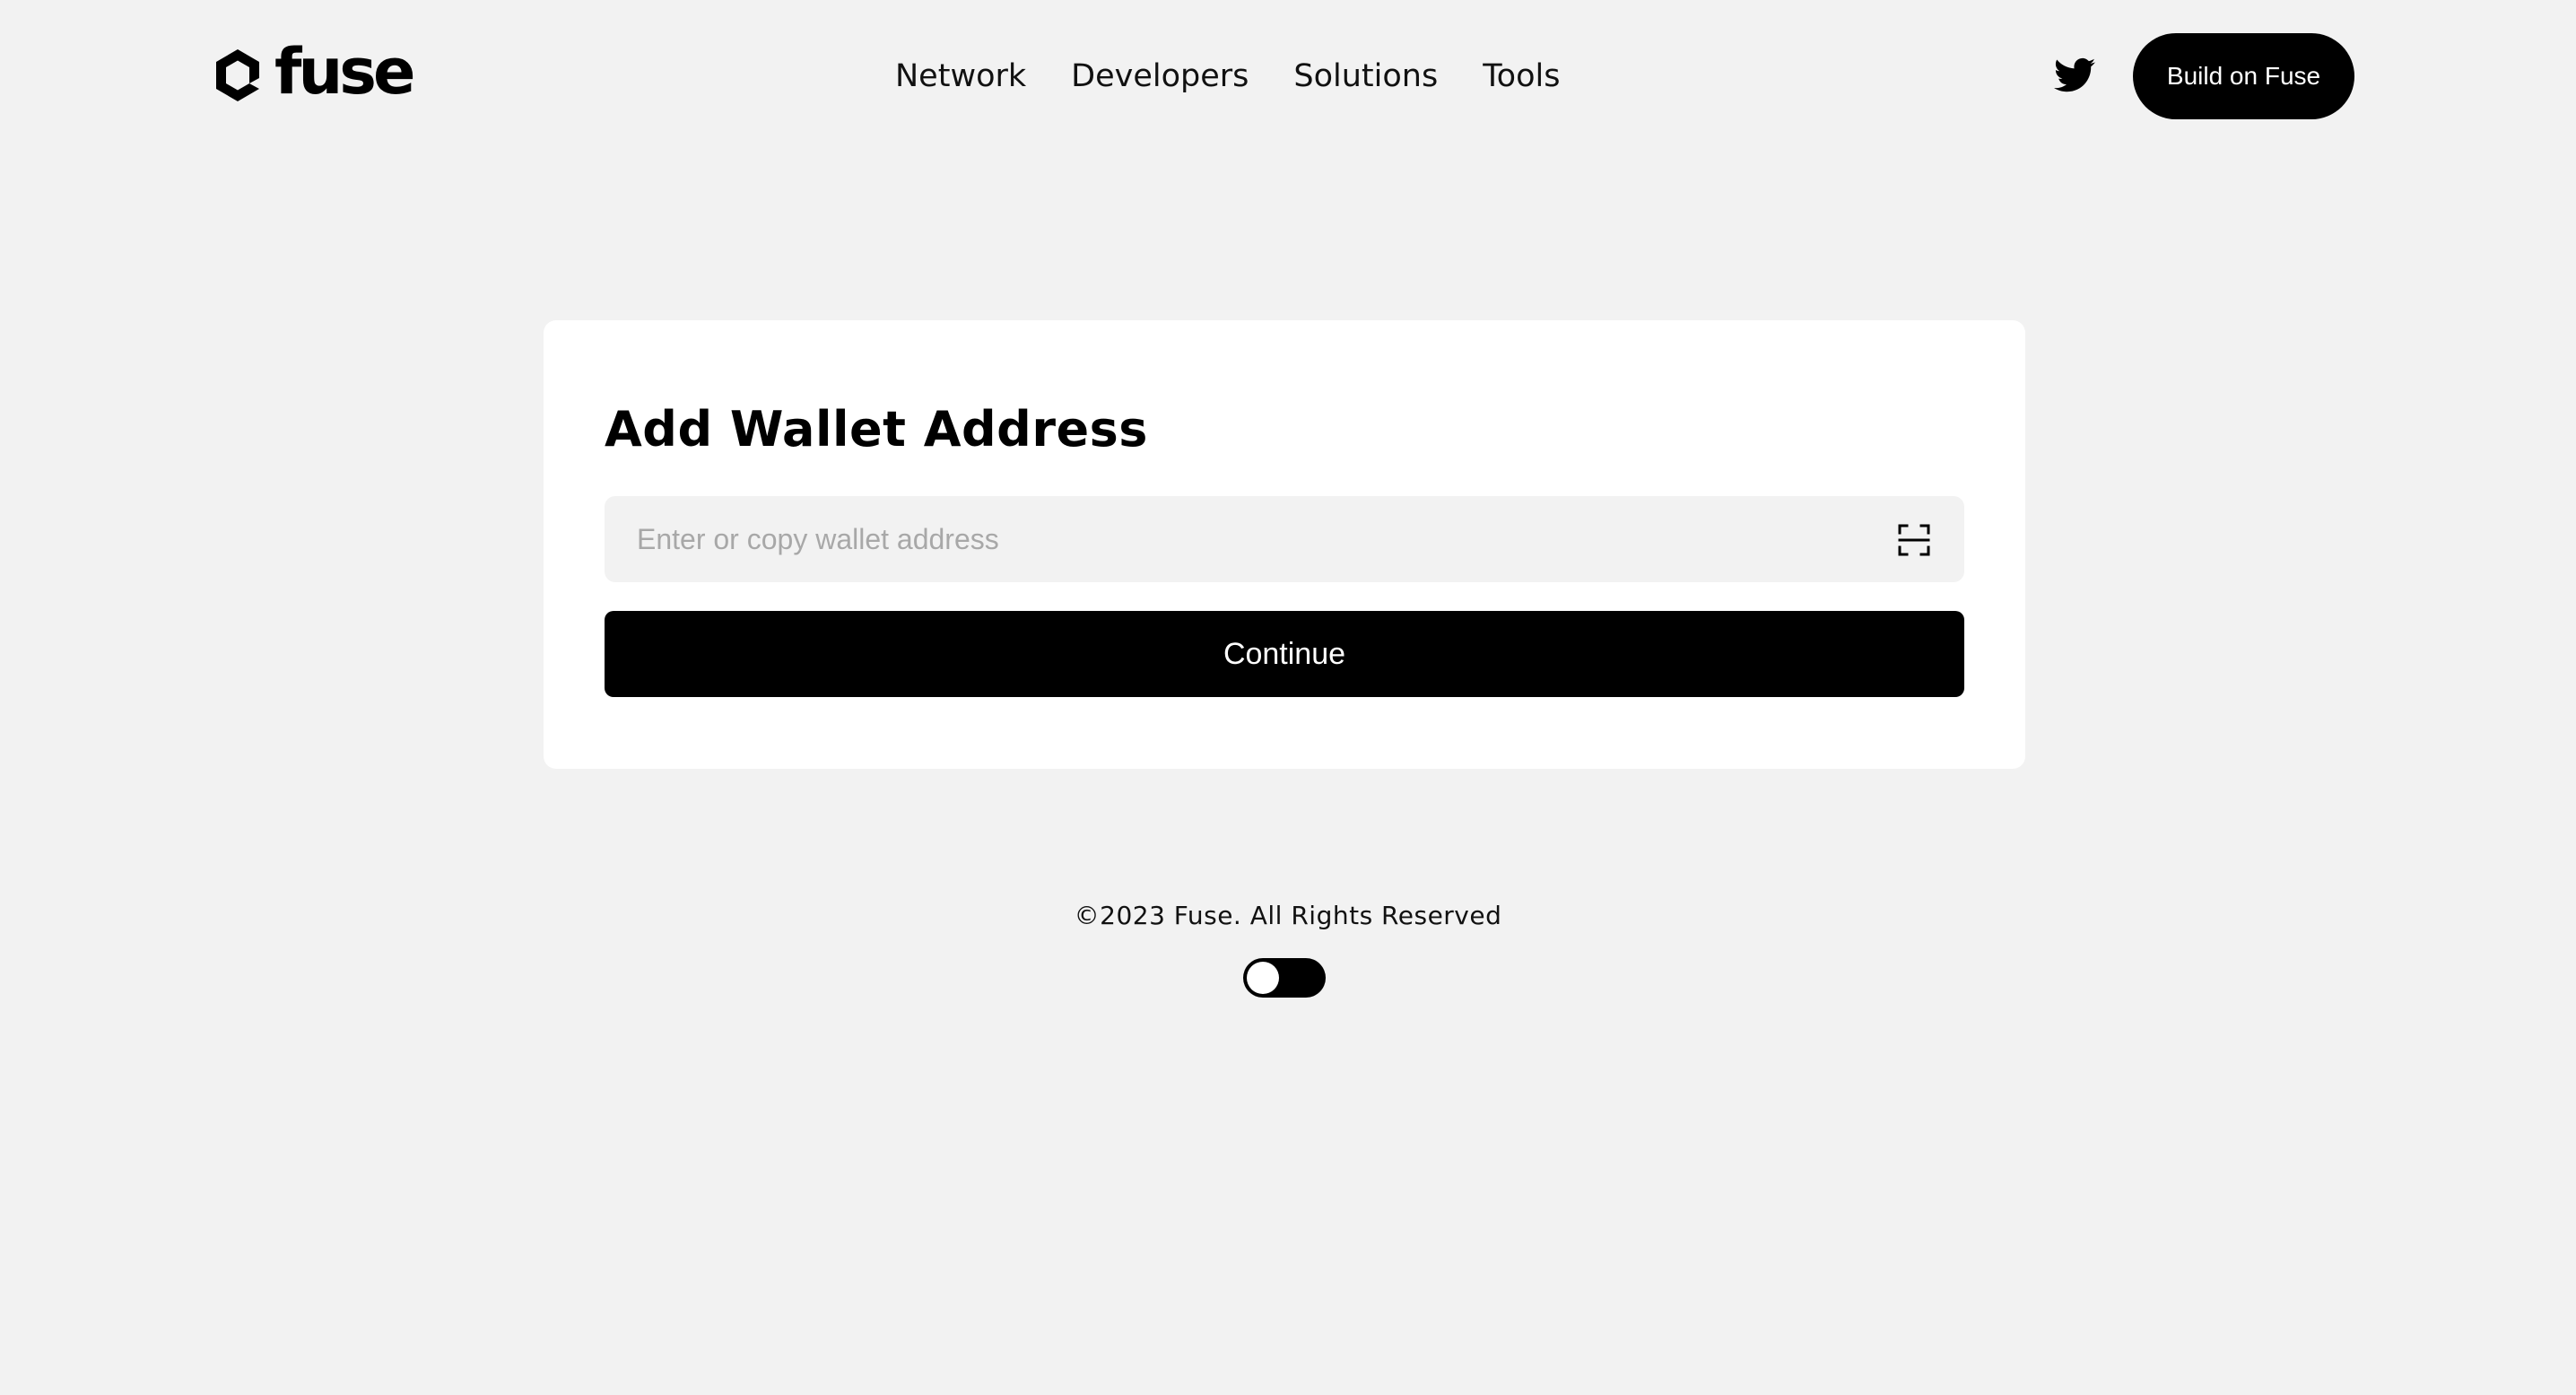 The width and height of the screenshot is (2576, 1395). I want to click on fuse-logo-icon, so click(237, 75).